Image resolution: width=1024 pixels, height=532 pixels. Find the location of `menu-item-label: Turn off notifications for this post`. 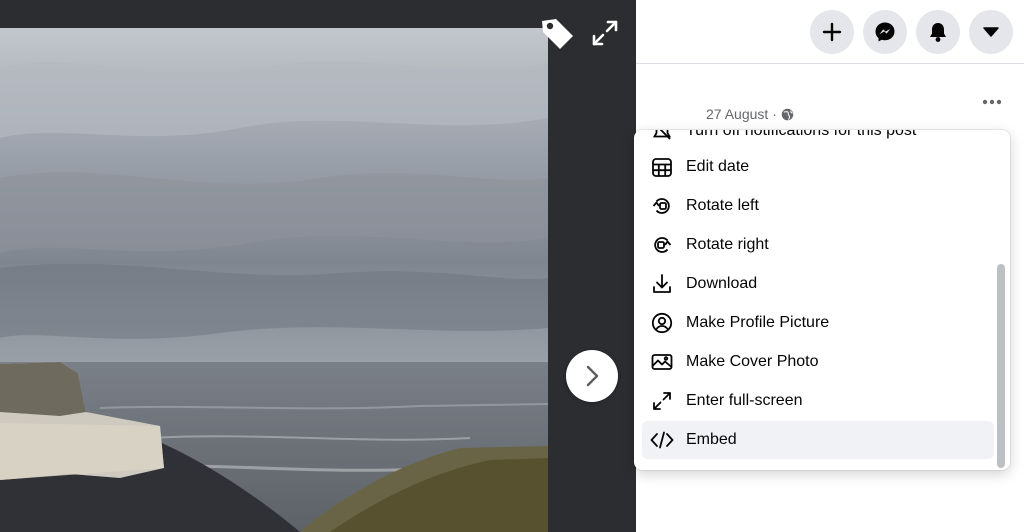

menu-item-label: Turn off notifications for this post is located at coordinates (801, 134).